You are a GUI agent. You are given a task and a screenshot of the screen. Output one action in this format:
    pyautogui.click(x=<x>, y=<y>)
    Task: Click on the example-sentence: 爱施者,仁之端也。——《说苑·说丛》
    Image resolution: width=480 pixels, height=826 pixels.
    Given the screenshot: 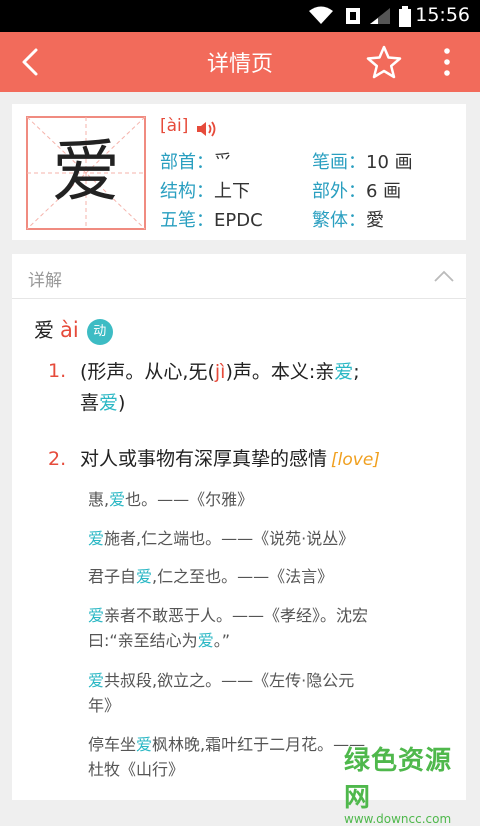 What is the action you would take?
    pyautogui.click(x=221, y=538)
    